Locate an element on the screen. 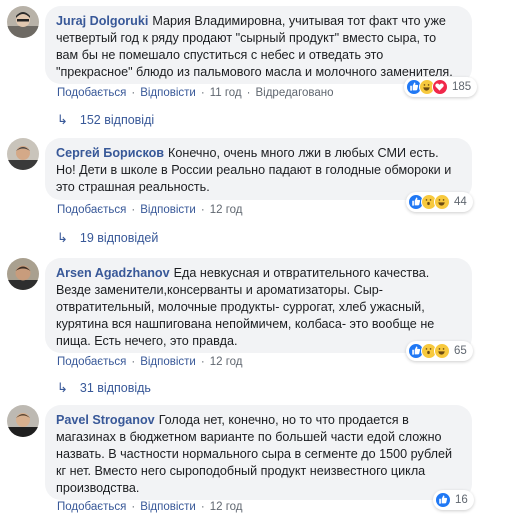  view-replies: ↳ 152 відповіді is located at coordinates (105, 120).